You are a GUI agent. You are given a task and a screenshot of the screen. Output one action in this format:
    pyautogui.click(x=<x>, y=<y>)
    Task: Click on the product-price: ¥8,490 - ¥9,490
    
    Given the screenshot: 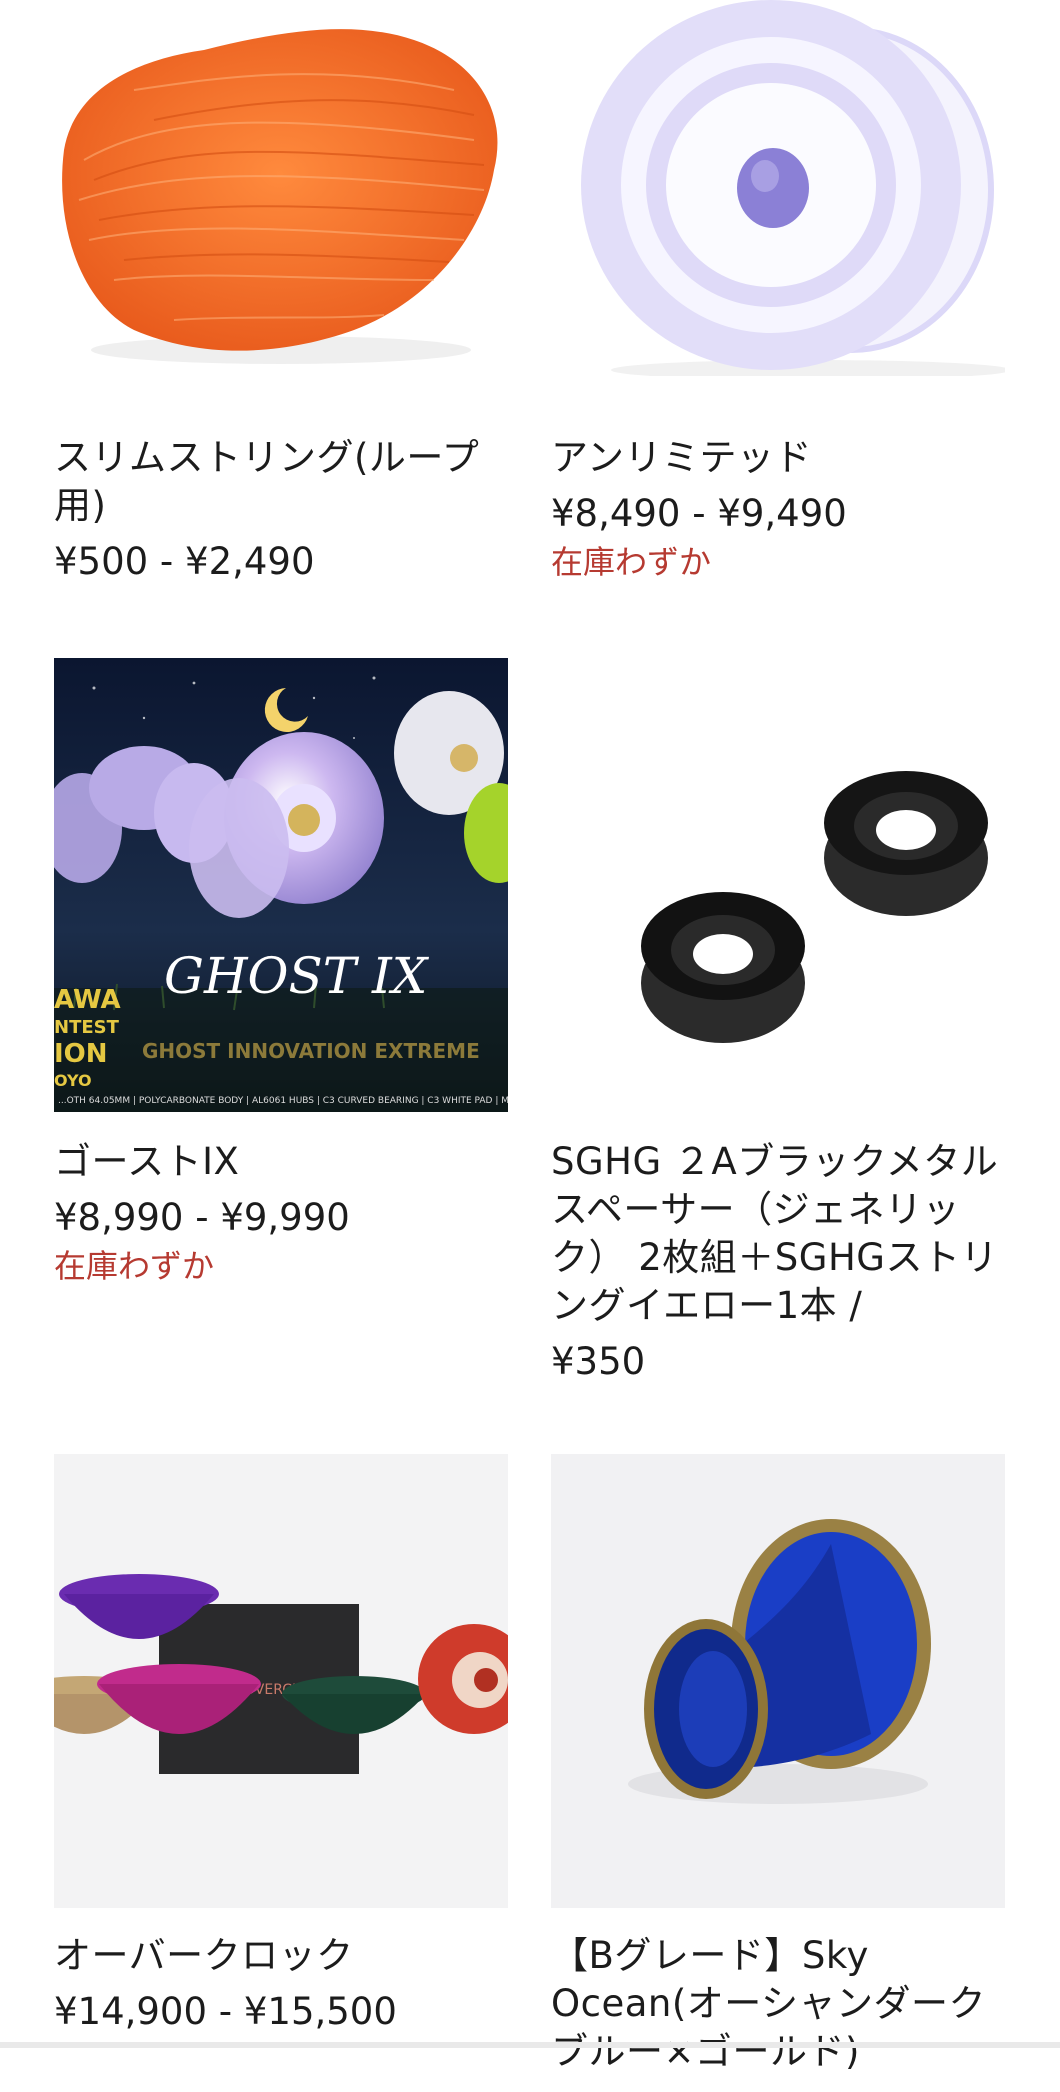 What is the action you would take?
    pyautogui.click(x=699, y=513)
    